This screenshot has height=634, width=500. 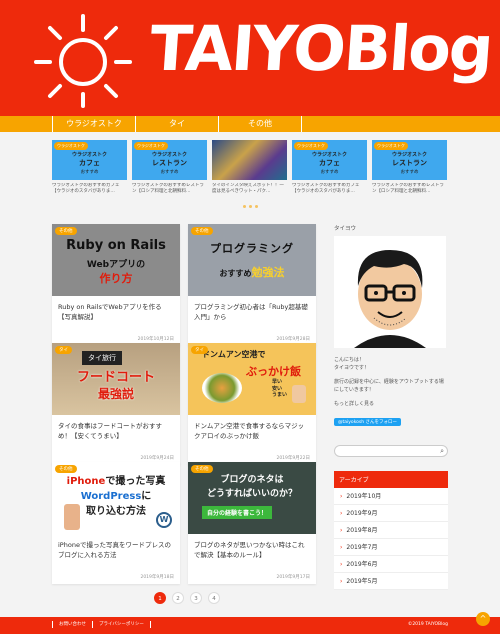 What do you see at coordinates (390, 292) in the screenshot?
I see `avatar-illustration` at bounding box center [390, 292].